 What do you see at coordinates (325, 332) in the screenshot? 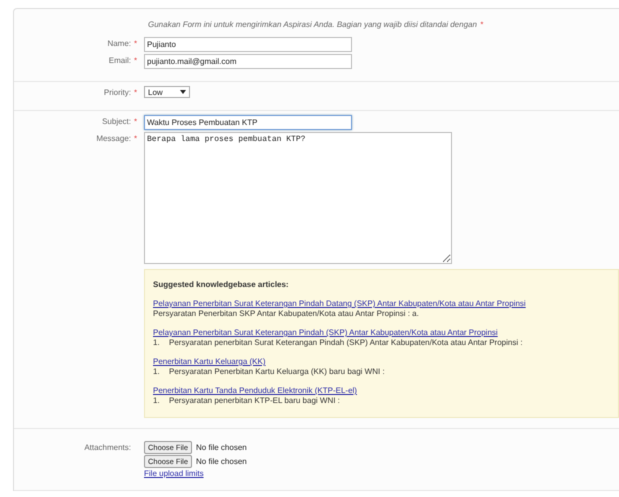
I see `article-link: Pelayanan Penerbitan Surat Keterangan Pindah (SKP) Antar Kabupaten/Kota atau Antar Propinsi` at bounding box center [325, 332].